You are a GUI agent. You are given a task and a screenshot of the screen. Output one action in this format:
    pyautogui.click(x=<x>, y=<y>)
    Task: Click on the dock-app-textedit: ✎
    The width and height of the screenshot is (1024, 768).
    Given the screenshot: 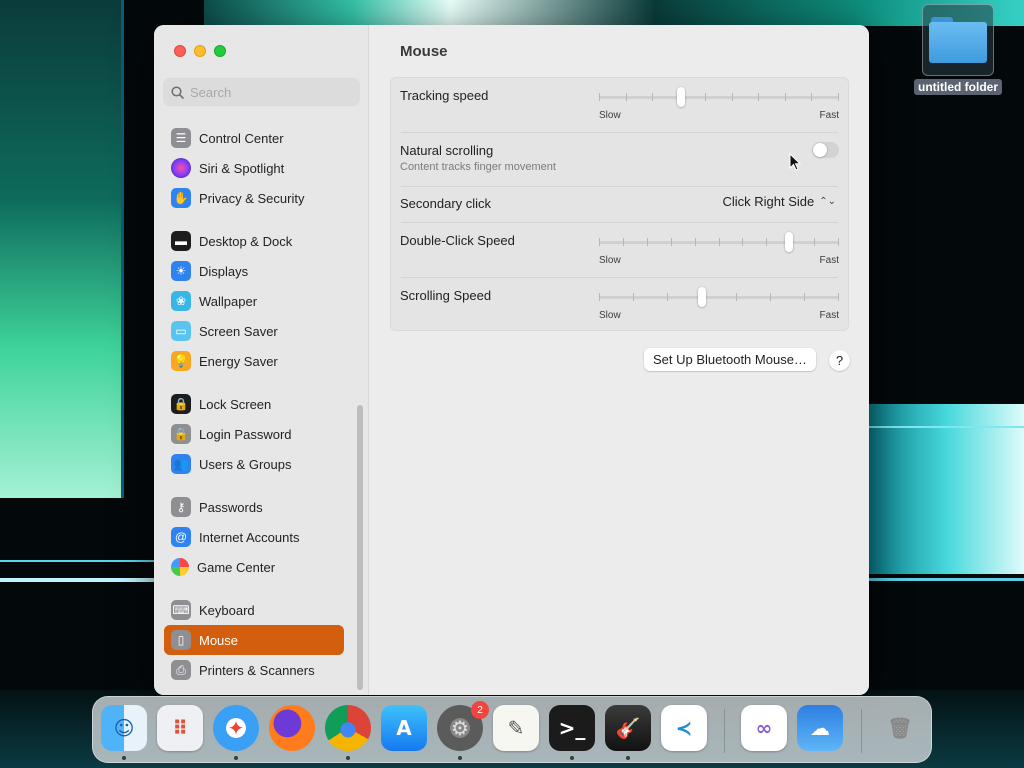 What is the action you would take?
    pyautogui.click(x=516, y=728)
    